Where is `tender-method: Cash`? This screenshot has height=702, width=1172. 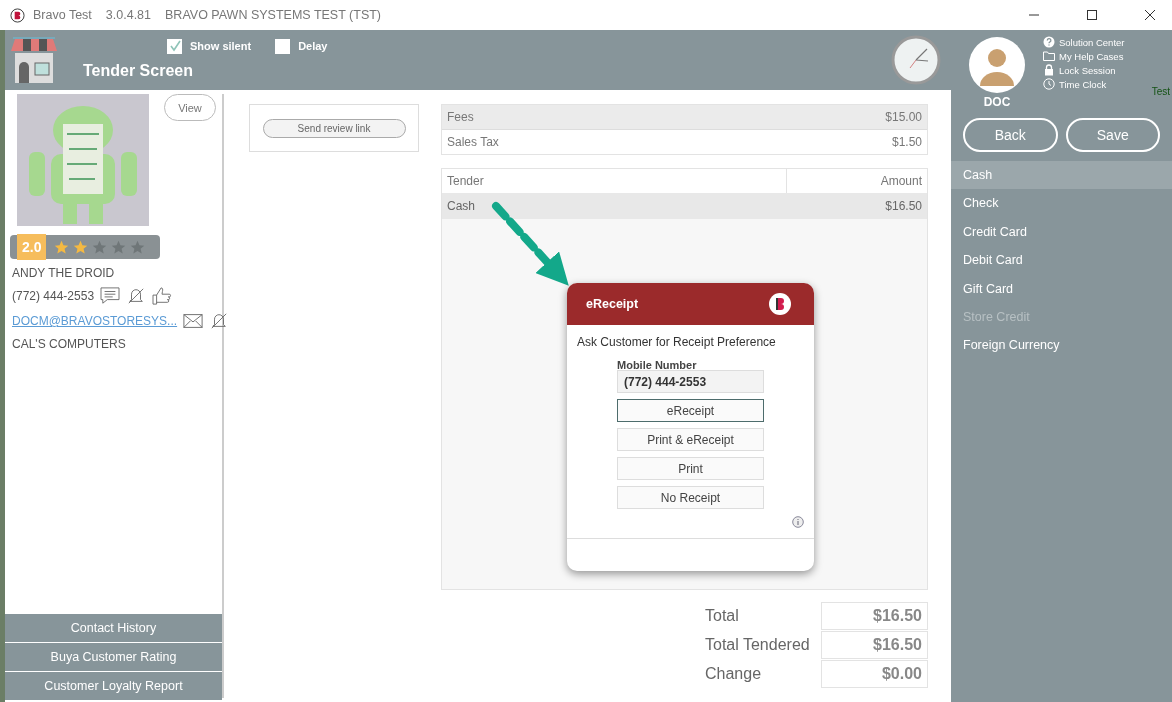 tender-method: Cash is located at coordinates (1061, 175).